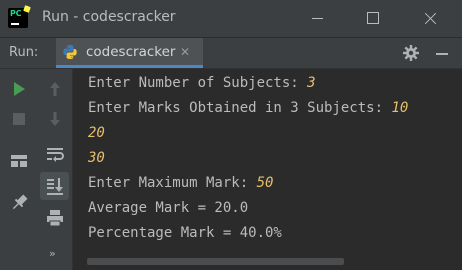 The height and width of the screenshot is (270, 462). What do you see at coordinates (185, 52) in the screenshot?
I see `close-tab-icon: ✕` at bounding box center [185, 52].